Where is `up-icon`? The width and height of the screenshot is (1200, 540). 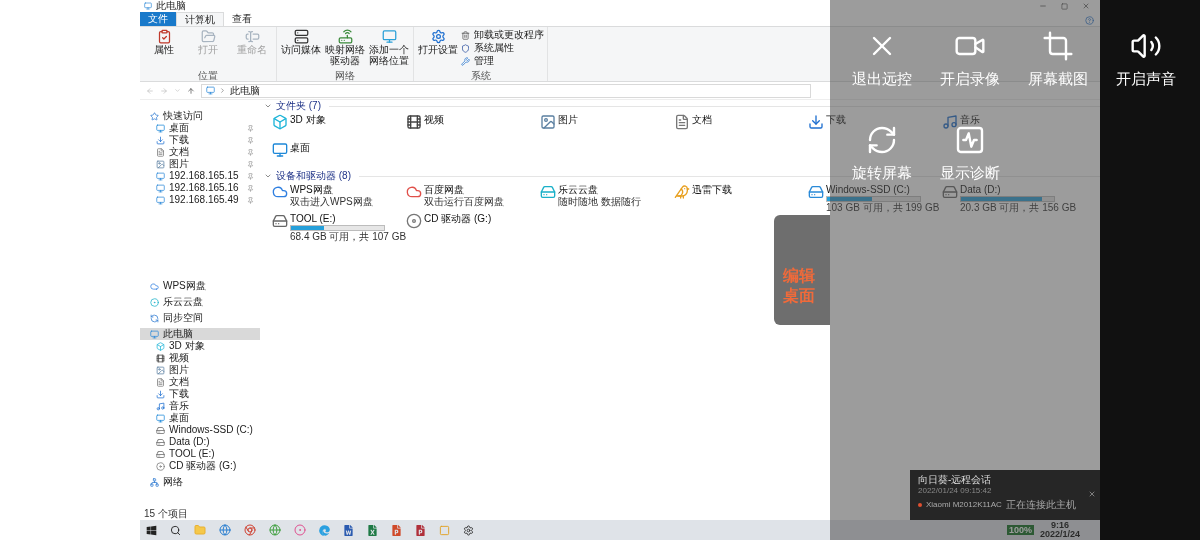 up-icon is located at coordinates (191, 90).